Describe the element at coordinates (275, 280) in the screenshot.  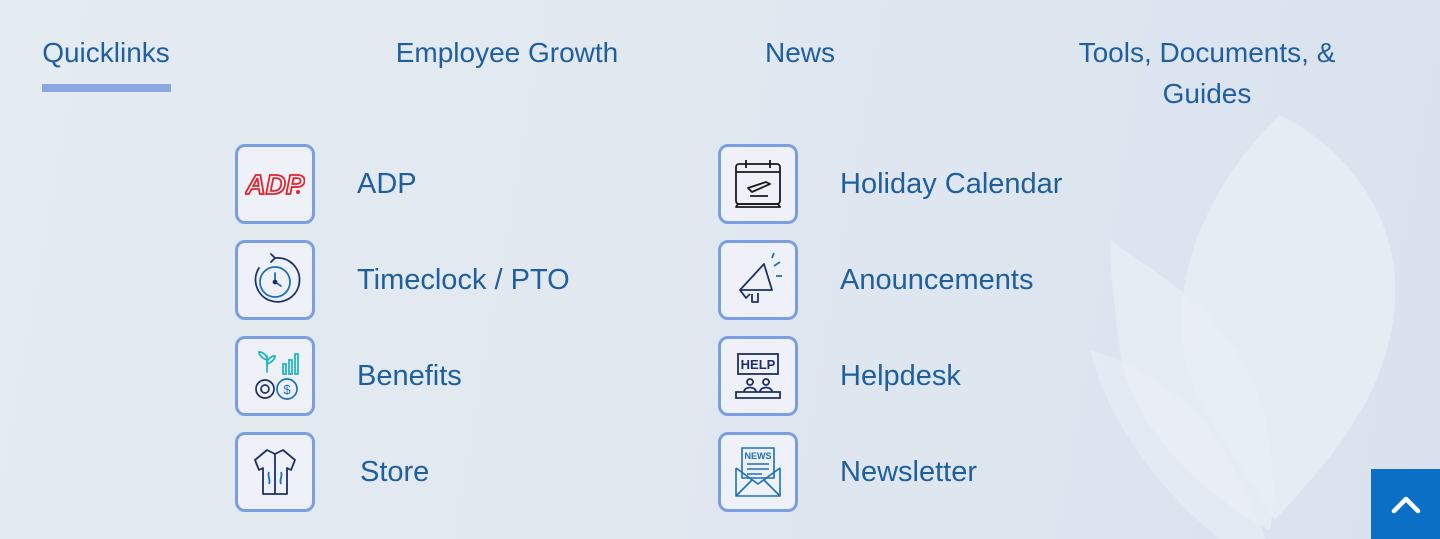
I see `clock-icon` at that location.